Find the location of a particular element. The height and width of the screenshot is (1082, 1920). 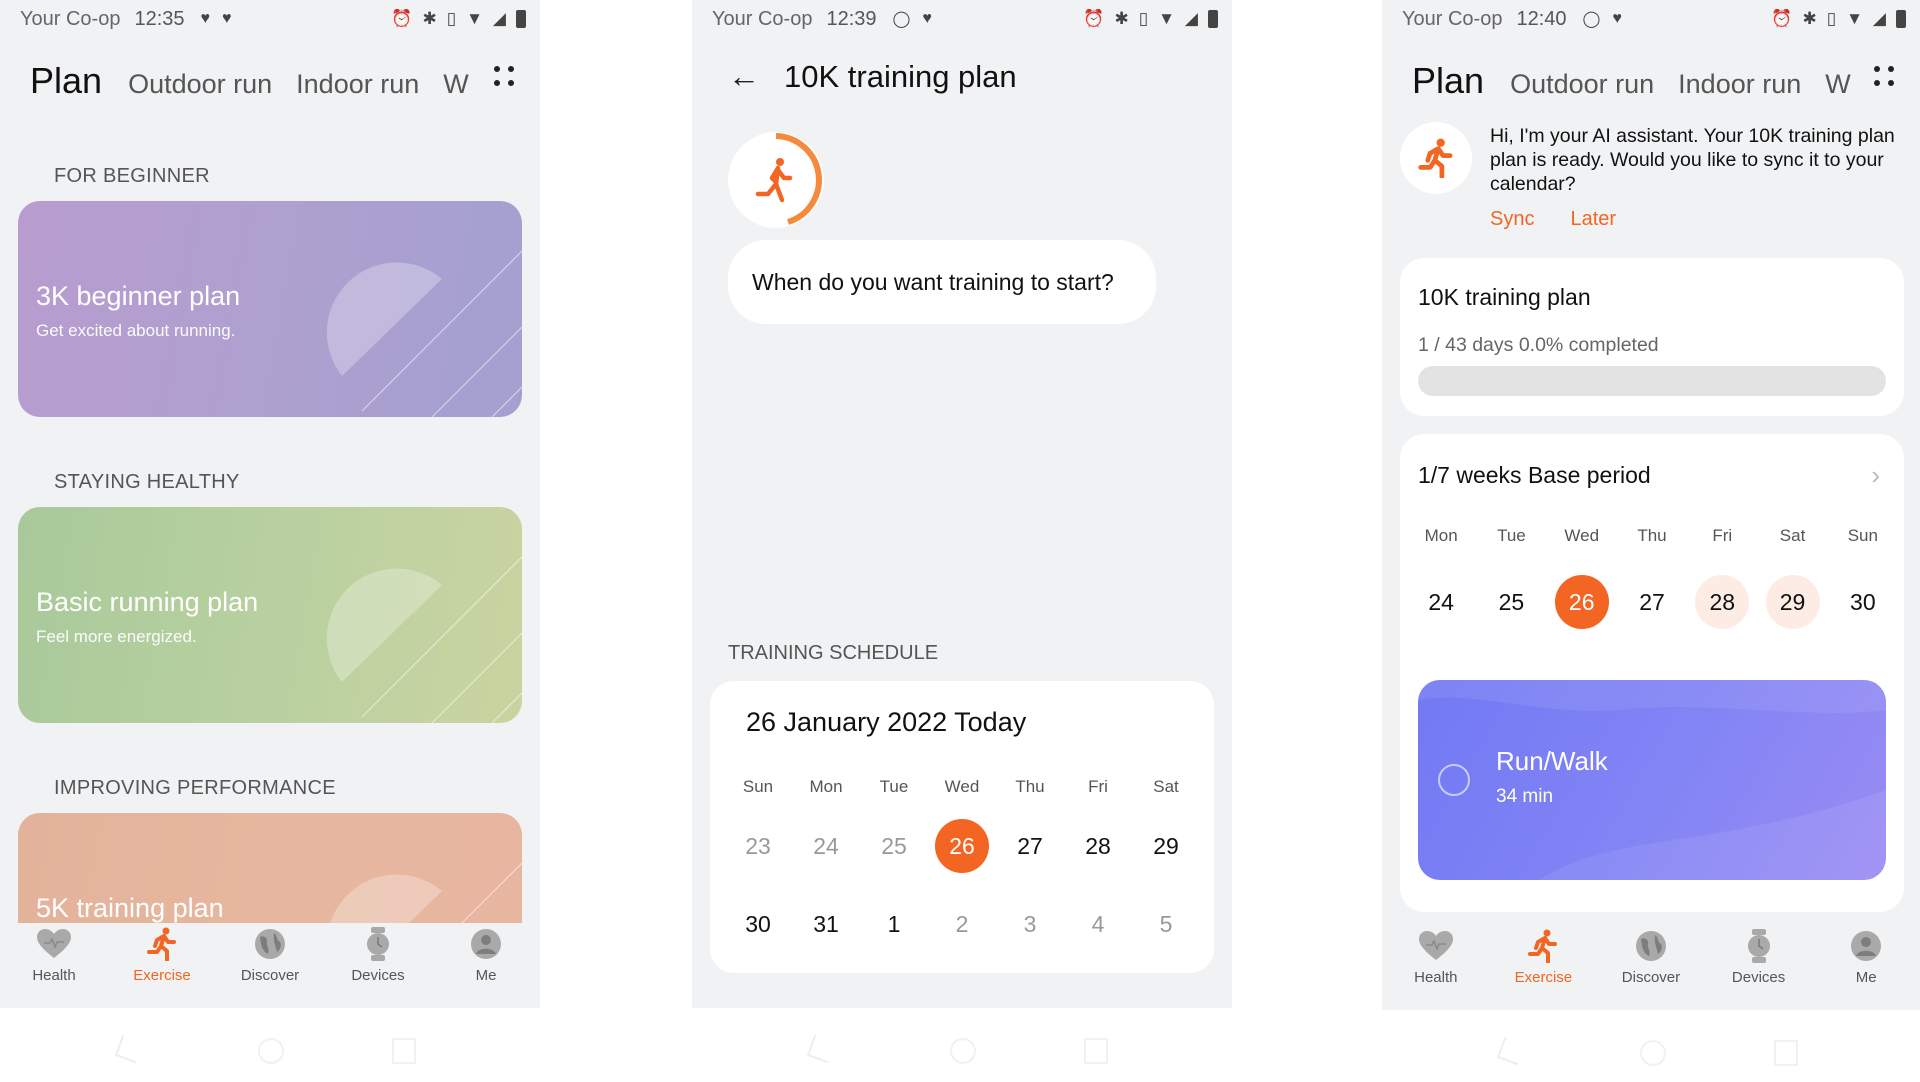

calendar-day: 4 is located at coordinates (1098, 924).